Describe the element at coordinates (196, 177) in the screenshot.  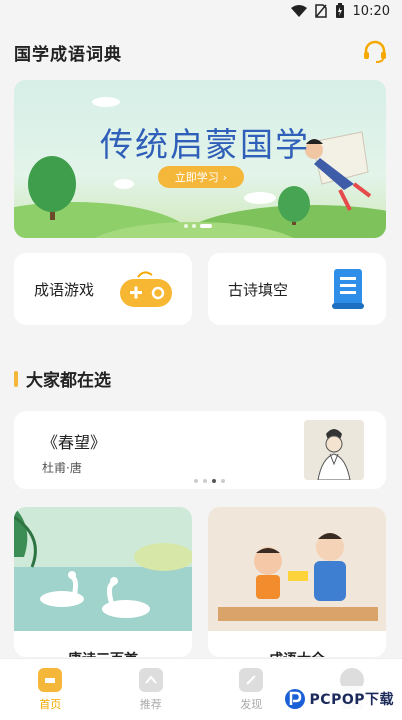
I see `learn-now-label: 立即学习` at that location.